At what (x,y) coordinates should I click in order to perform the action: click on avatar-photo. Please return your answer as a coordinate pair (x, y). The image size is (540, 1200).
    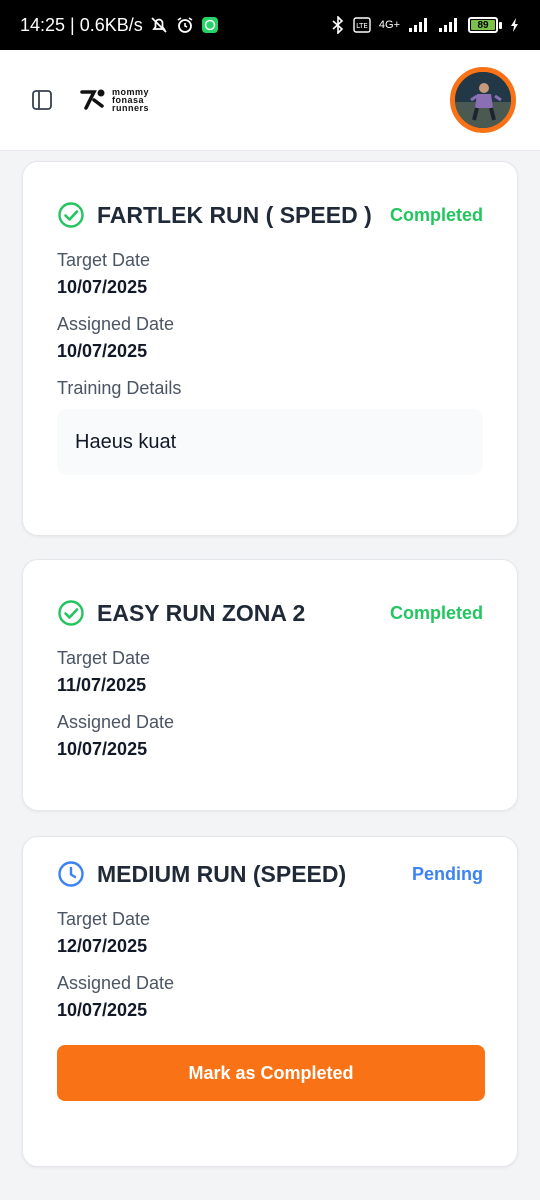
    Looking at the image, I should click on (483, 100).